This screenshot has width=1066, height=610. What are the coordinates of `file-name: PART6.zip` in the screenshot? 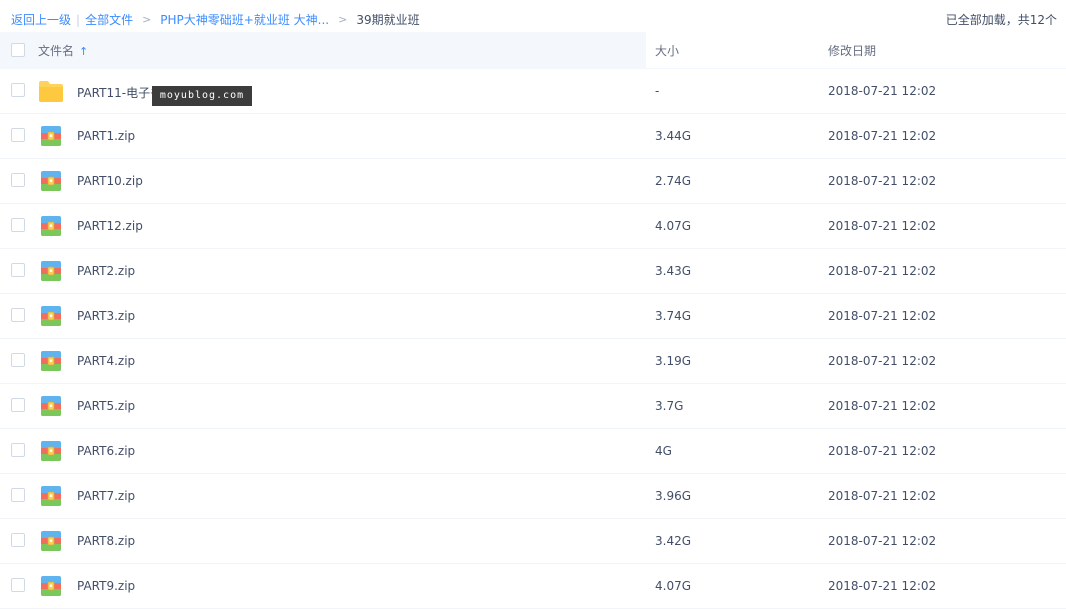 It's located at (106, 451).